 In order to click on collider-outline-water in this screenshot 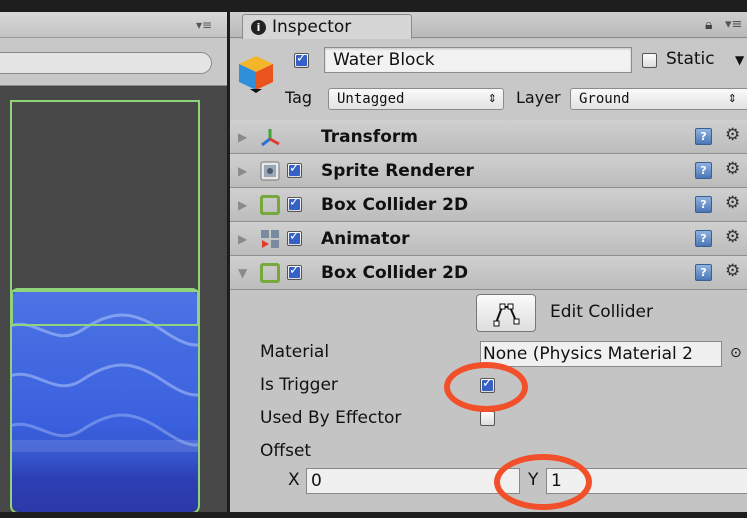, I will do `click(105, 400)`.